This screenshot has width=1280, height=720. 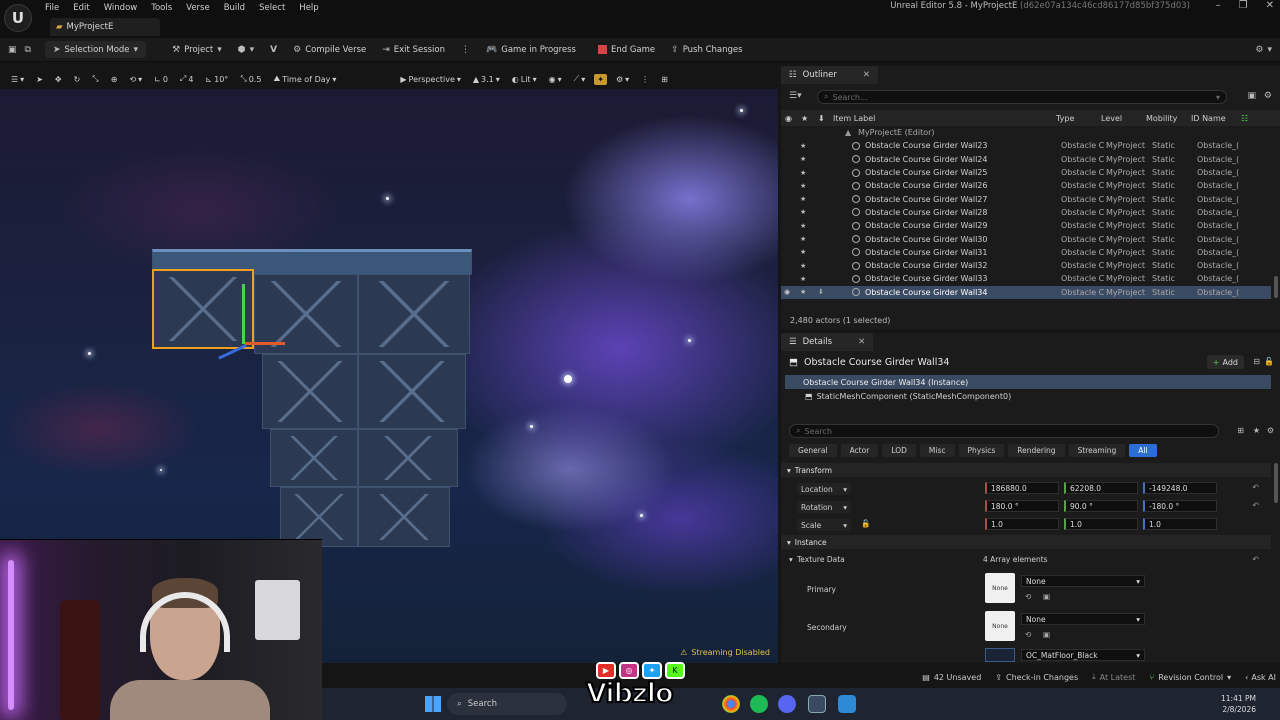 What do you see at coordinates (1028, 382) in the screenshot?
I see `component-instance-row: Obstacle Course Girder Wall34 (Instance)` at bounding box center [1028, 382].